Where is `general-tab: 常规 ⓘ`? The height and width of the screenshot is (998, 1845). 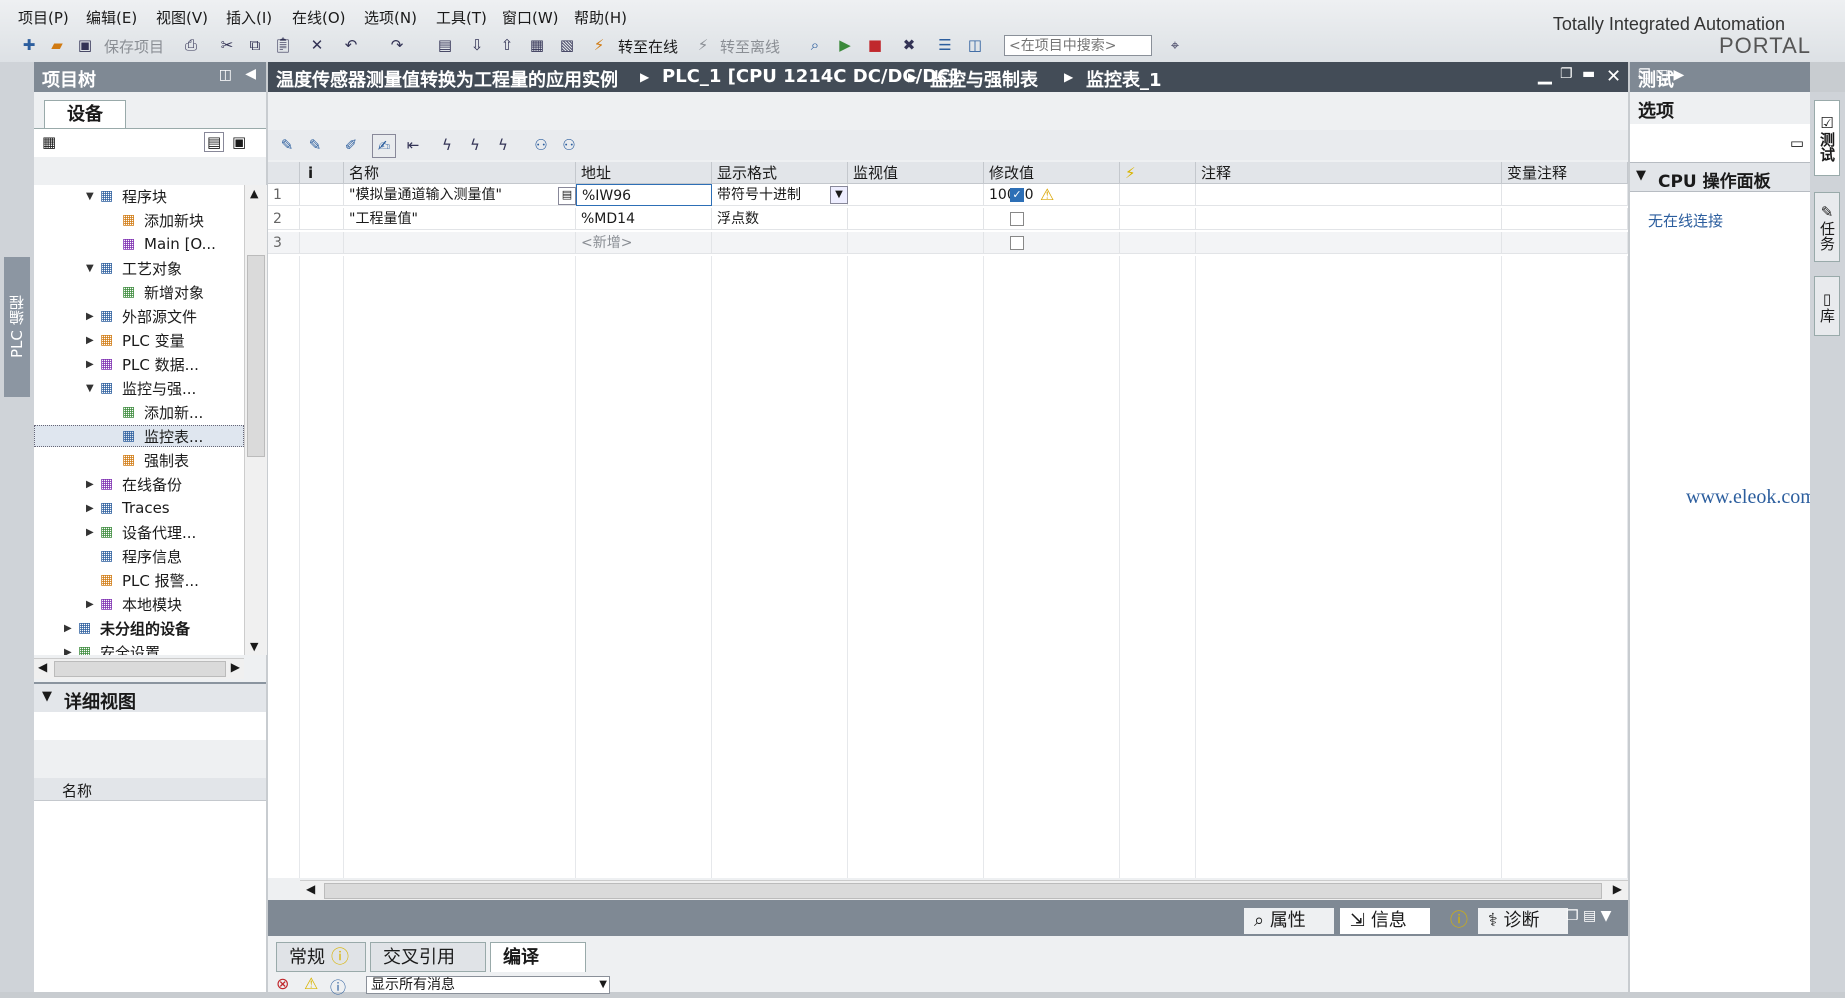
general-tab: 常规 ⓘ is located at coordinates (321, 957).